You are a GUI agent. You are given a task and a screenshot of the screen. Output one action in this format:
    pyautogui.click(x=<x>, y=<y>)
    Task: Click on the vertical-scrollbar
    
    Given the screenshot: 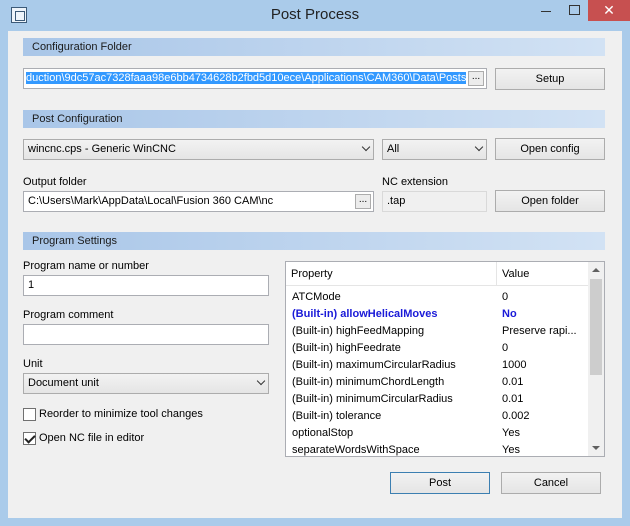 What is the action you would take?
    pyautogui.click(x=596, y=359)
    